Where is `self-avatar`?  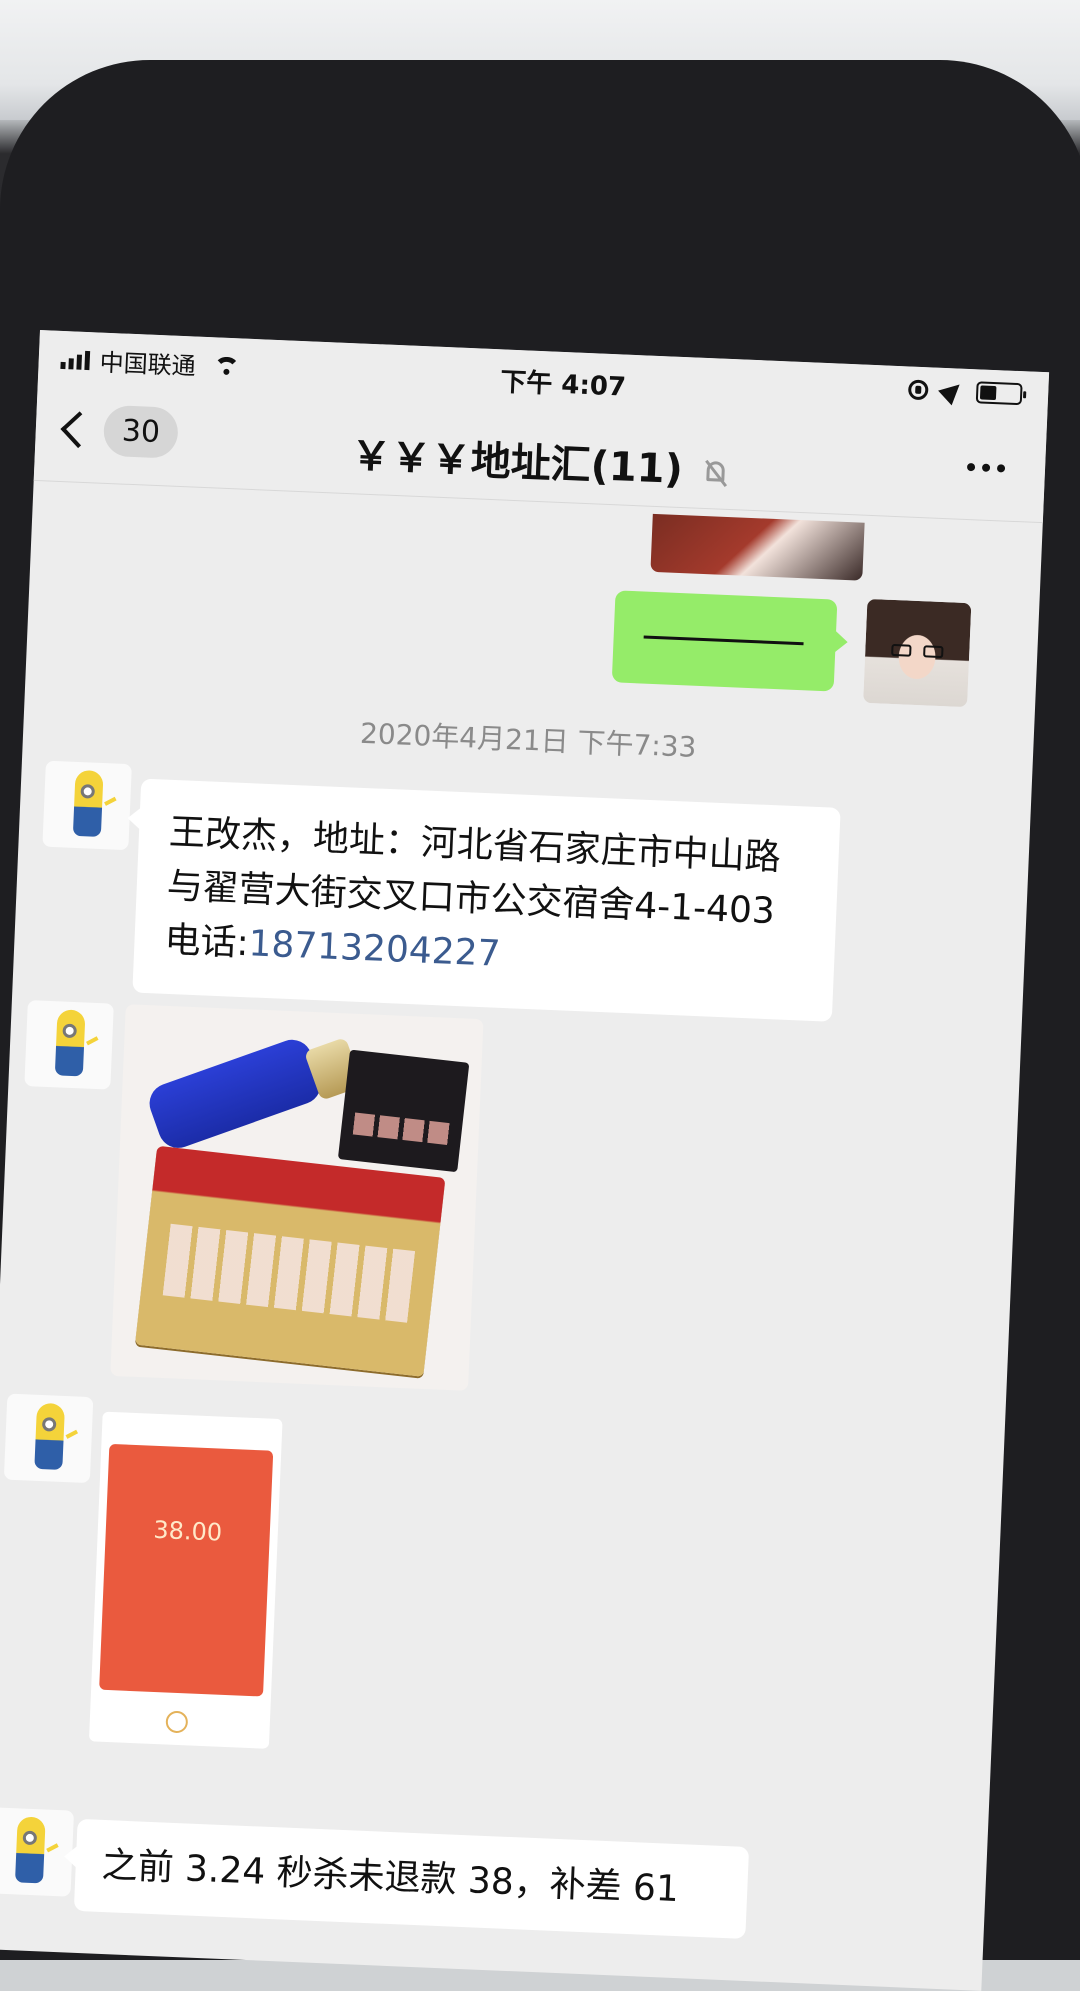
self-avatar is located at coordinates (917, 653).